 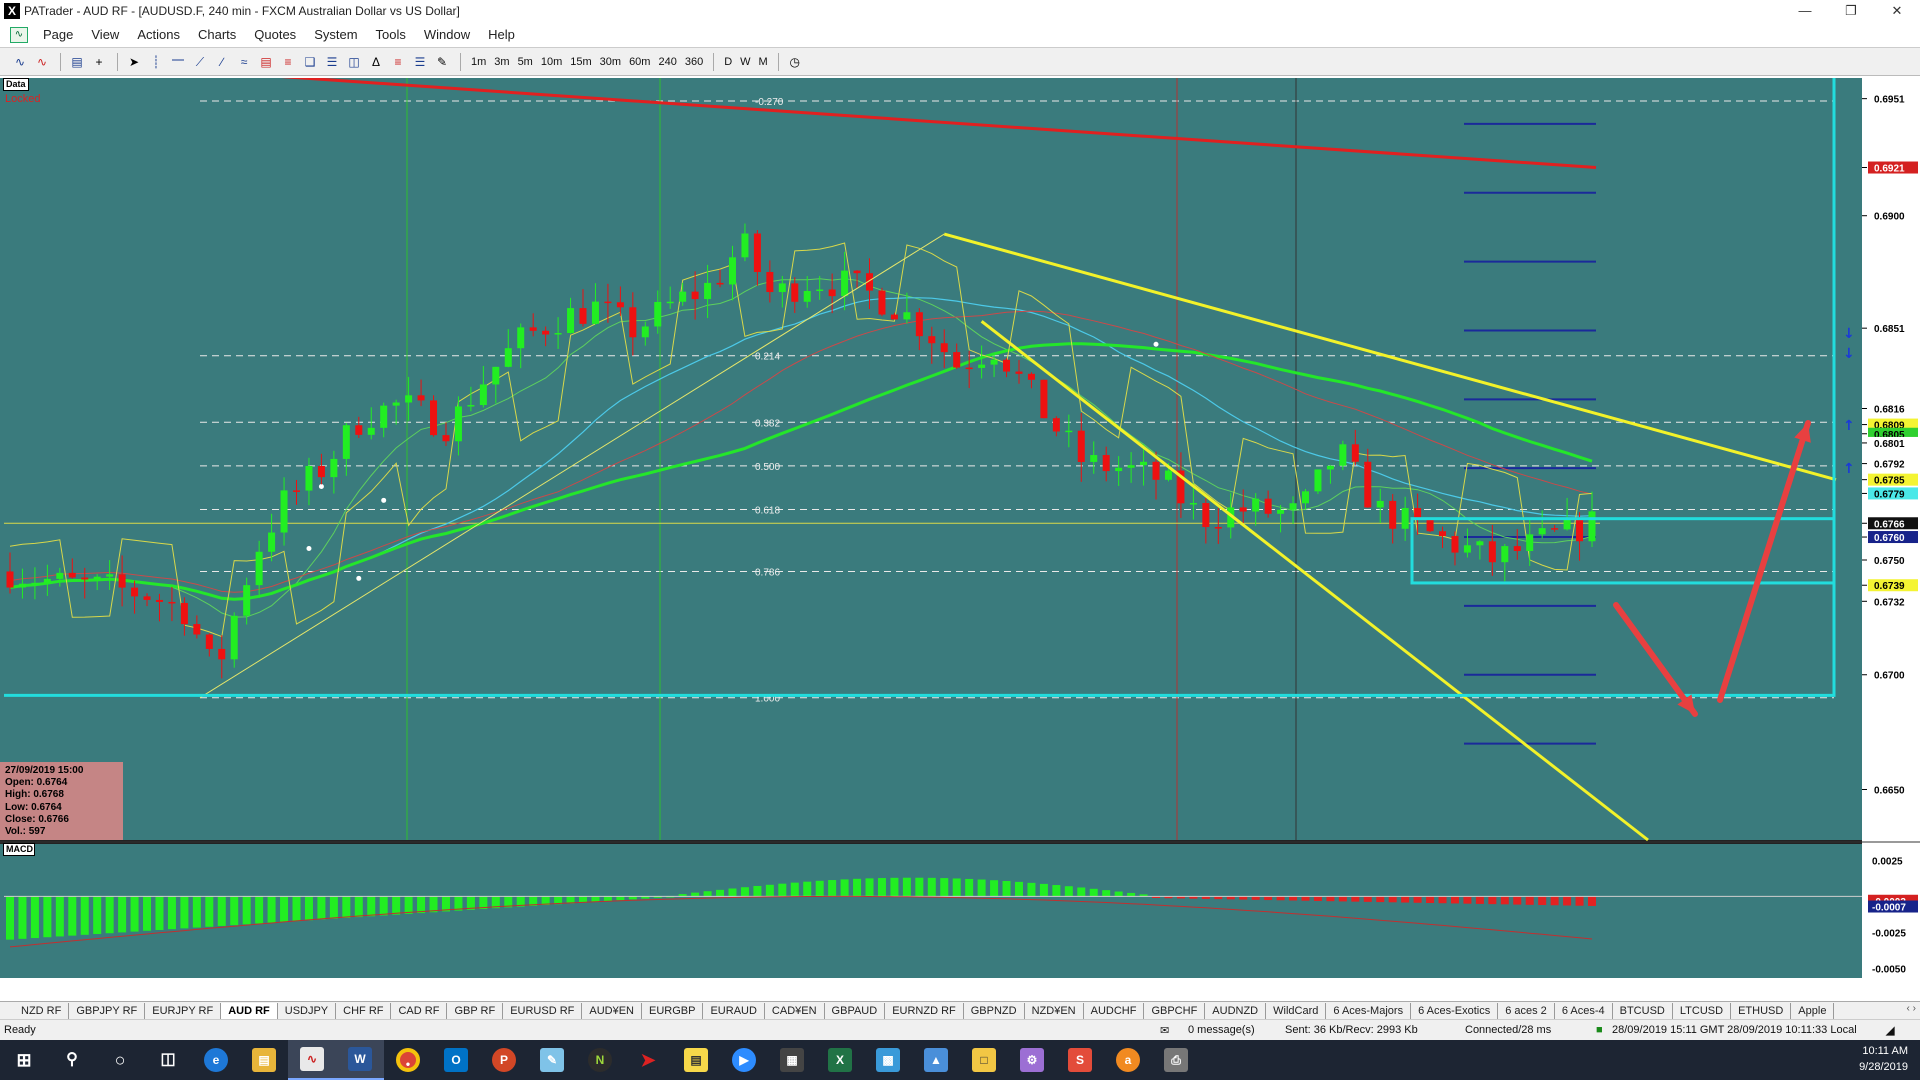 I want to click on tab-6-aces-4: 6 Aces-4, so click(x=1584, y=1010).